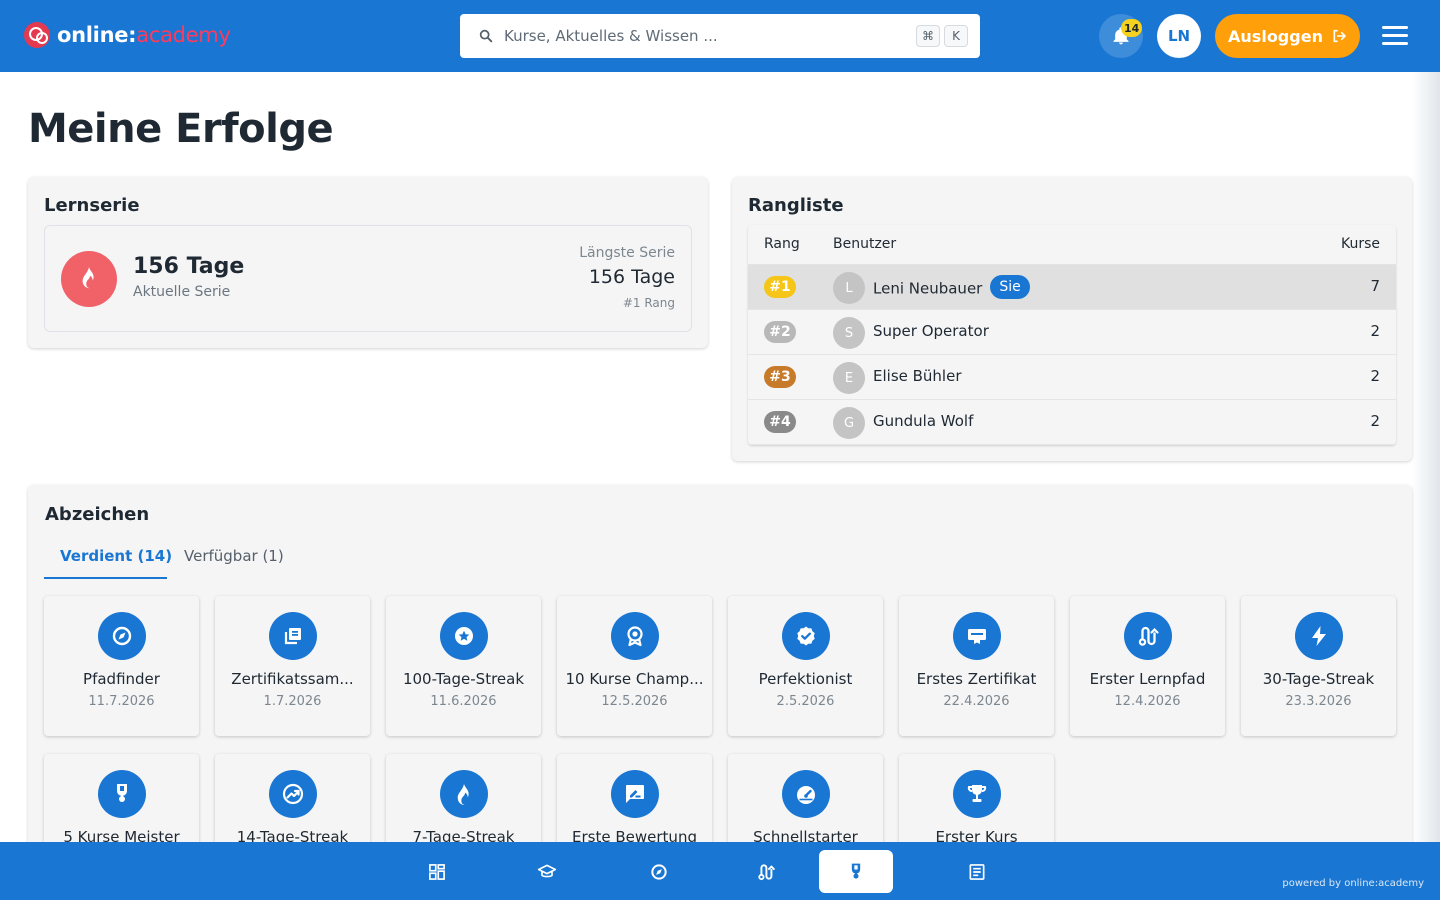  I want to click on dashboard-icon, so click(437, 872).